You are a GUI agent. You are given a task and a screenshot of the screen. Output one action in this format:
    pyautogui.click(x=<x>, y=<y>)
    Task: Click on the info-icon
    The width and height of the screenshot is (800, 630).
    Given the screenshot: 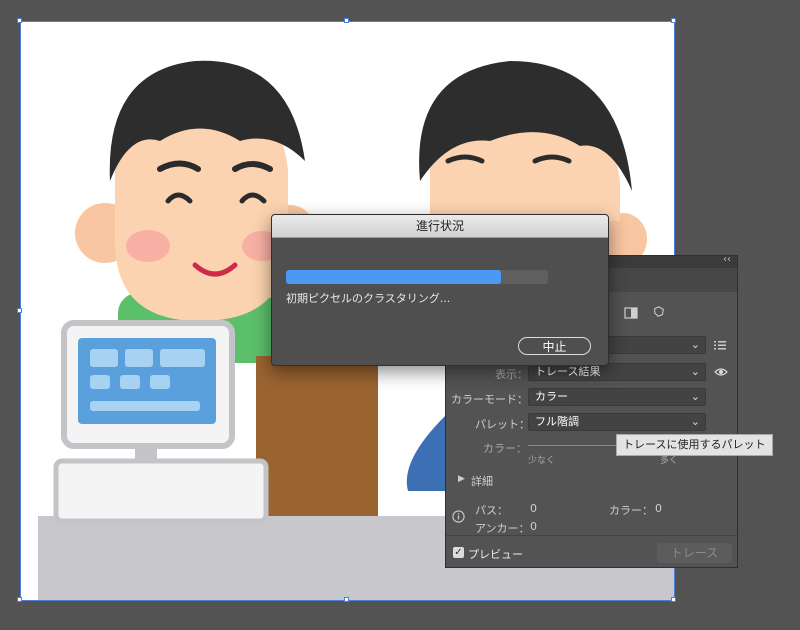 What is the action you would take?
    pyautogui.click(x=458, y=516)
    